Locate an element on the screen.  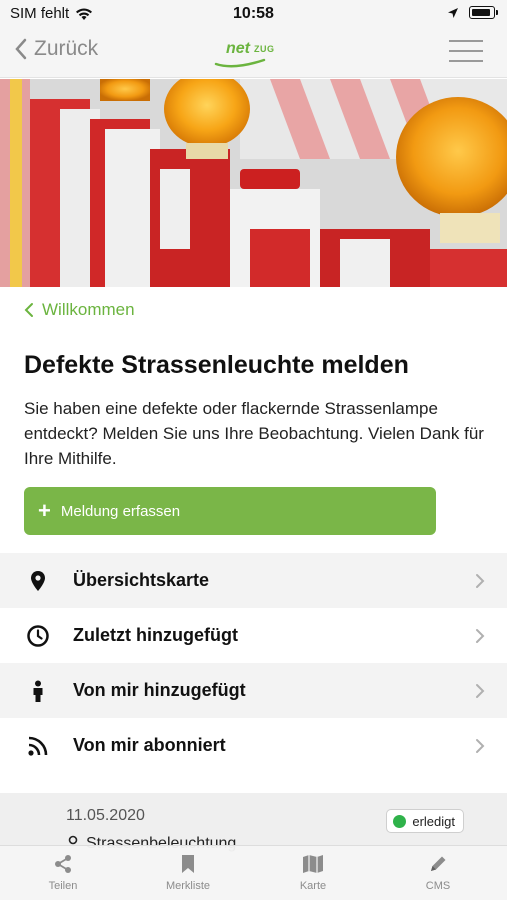
map-pin-icon is located at coordinates (38, 581).